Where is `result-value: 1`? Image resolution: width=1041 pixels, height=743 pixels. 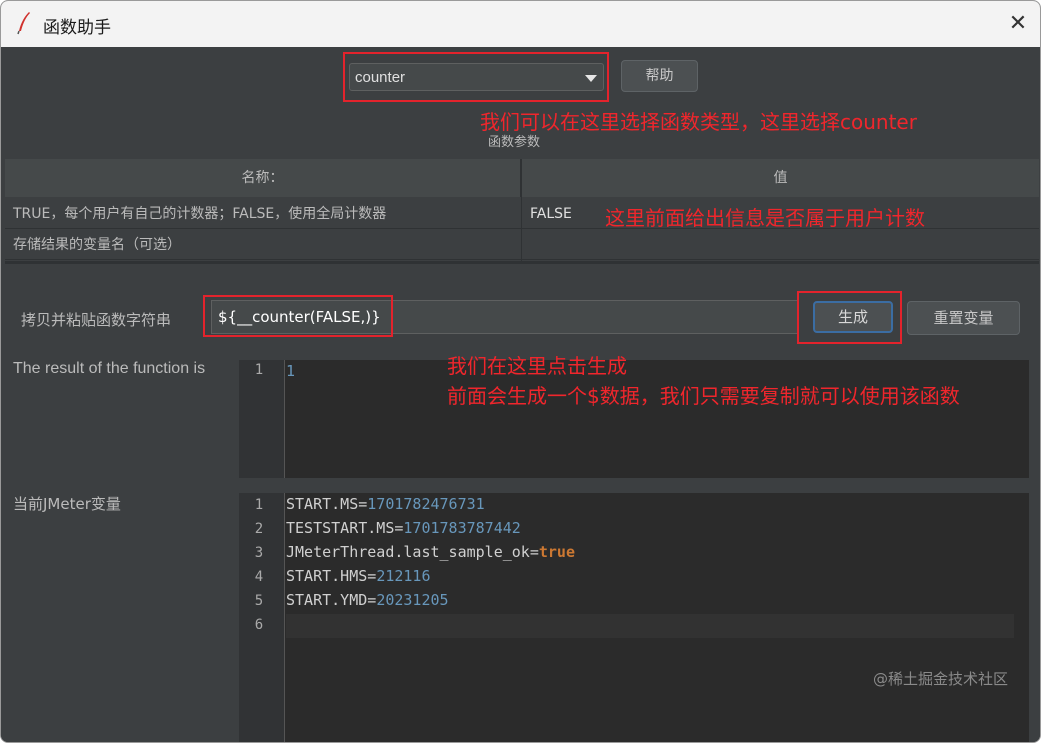
result-value: 1 is located at coordinates (291, 371).